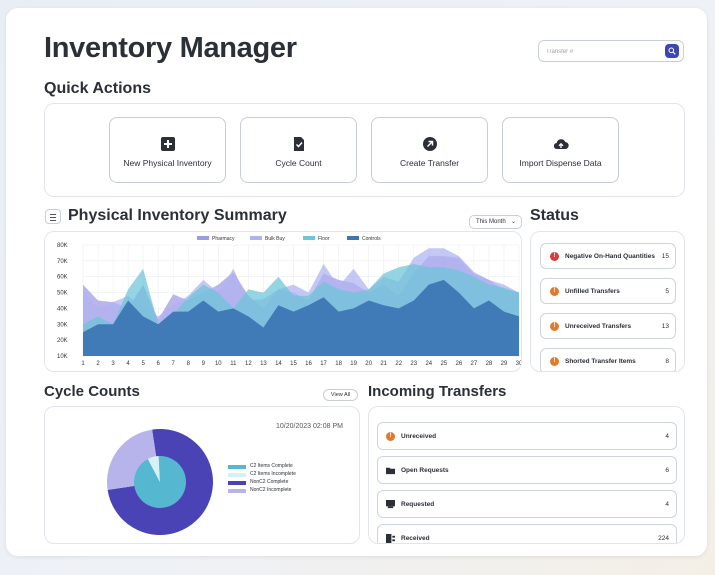  I want to click on y-tick-label: 20K, so click(62, 341).